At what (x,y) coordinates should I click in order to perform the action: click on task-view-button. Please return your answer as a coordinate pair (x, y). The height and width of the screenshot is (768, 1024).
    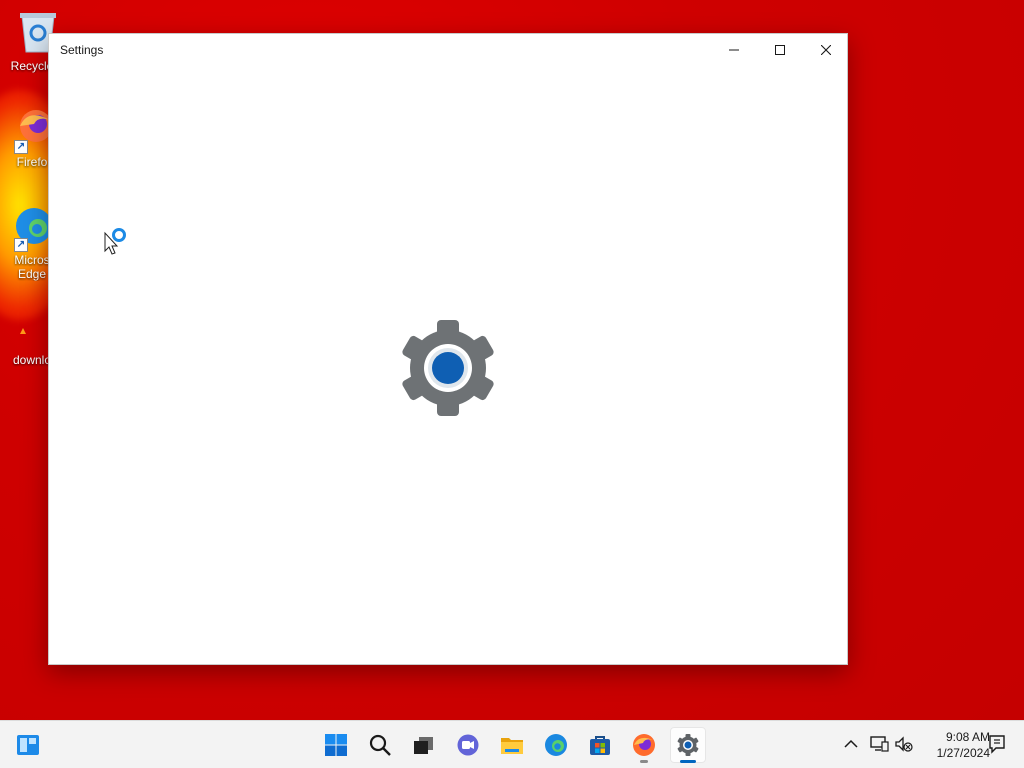
    Looking at the image, I should click on (424, 745).